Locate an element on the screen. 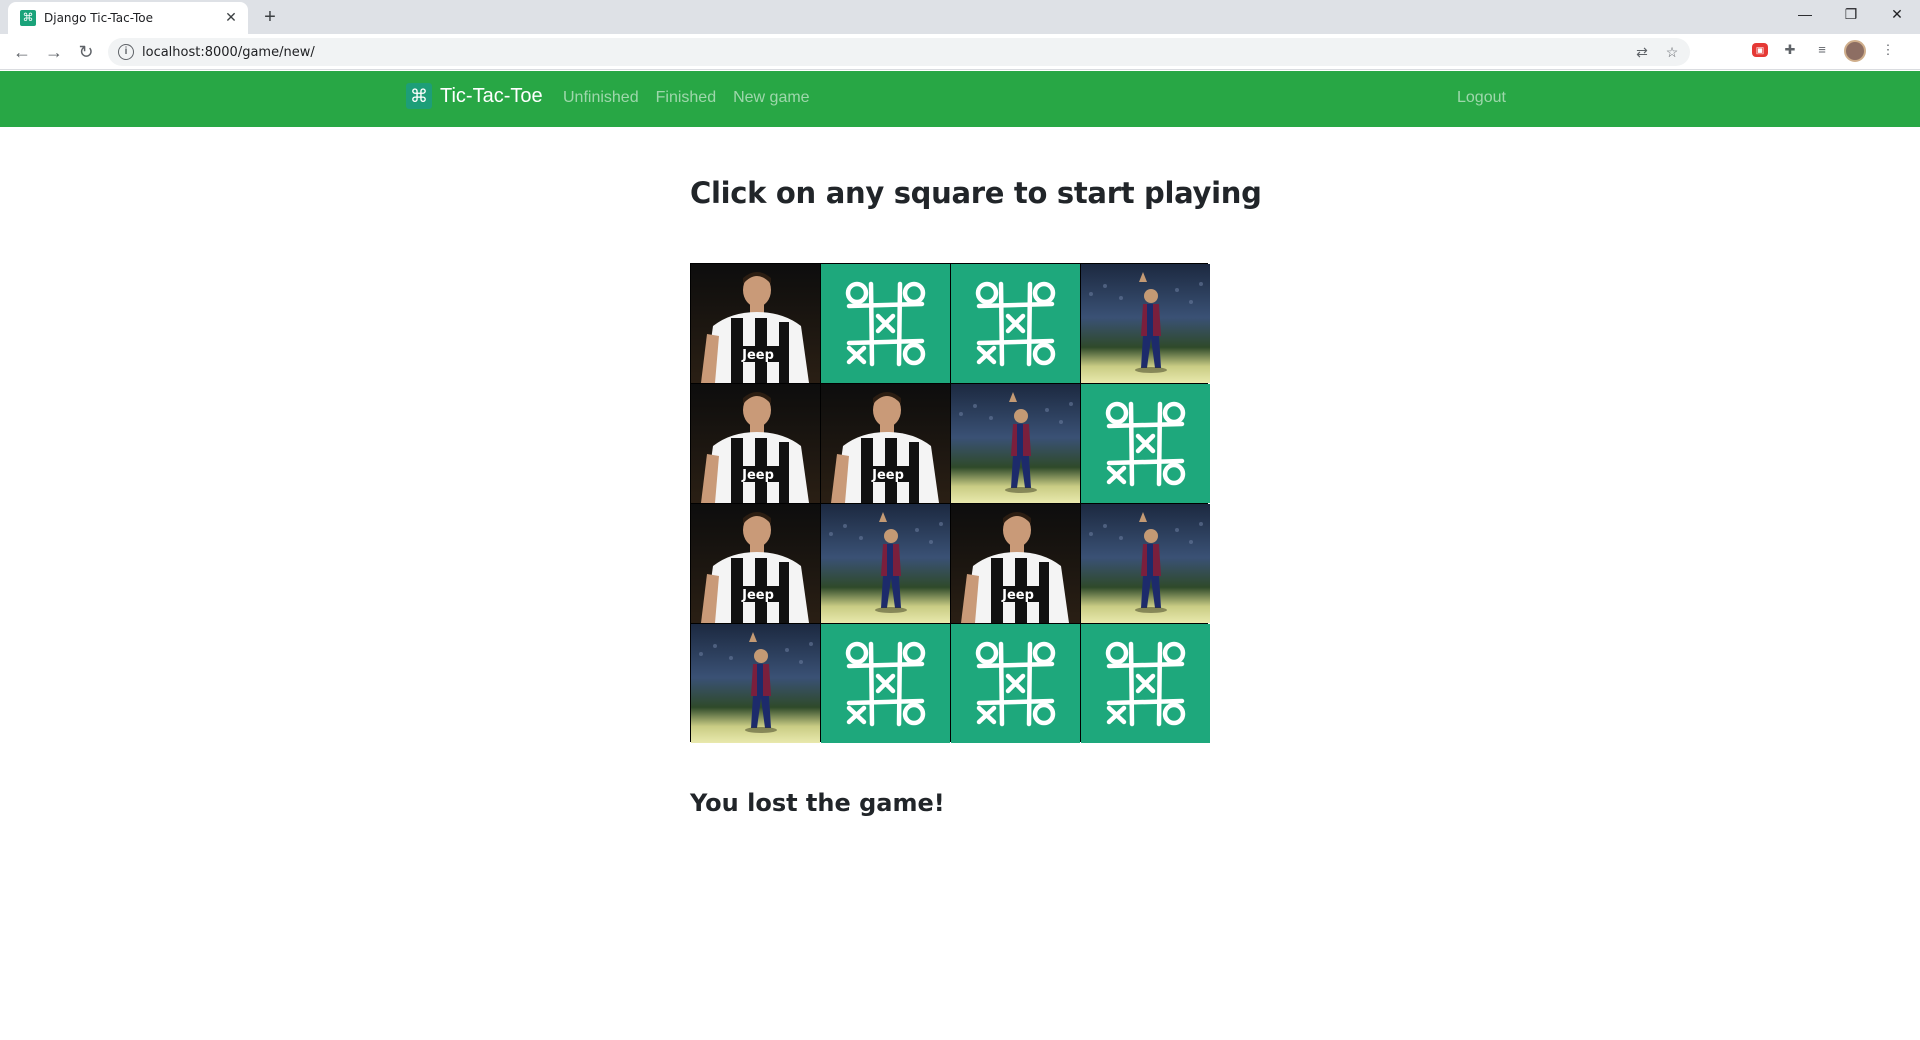  brand: ⌘ Tic-Tac-Toe is located at coordinates (474, 96).